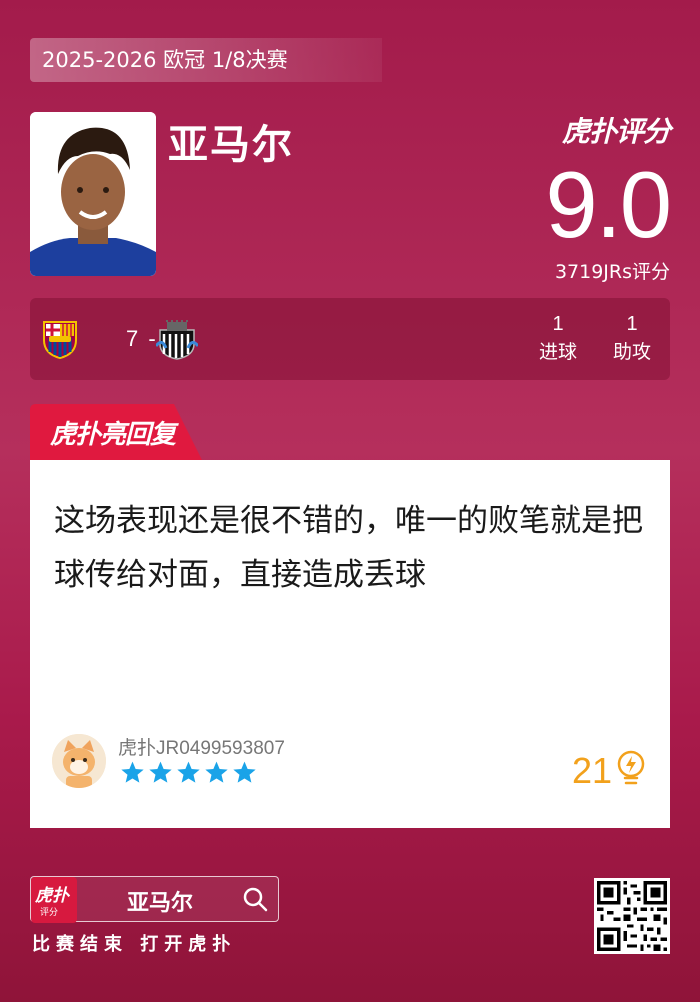 This screenshot has width=700, height=1002. Describe the element at coordinates (558, 338) in the screenshot. I see `goals-stat: 1 进球` at that location.